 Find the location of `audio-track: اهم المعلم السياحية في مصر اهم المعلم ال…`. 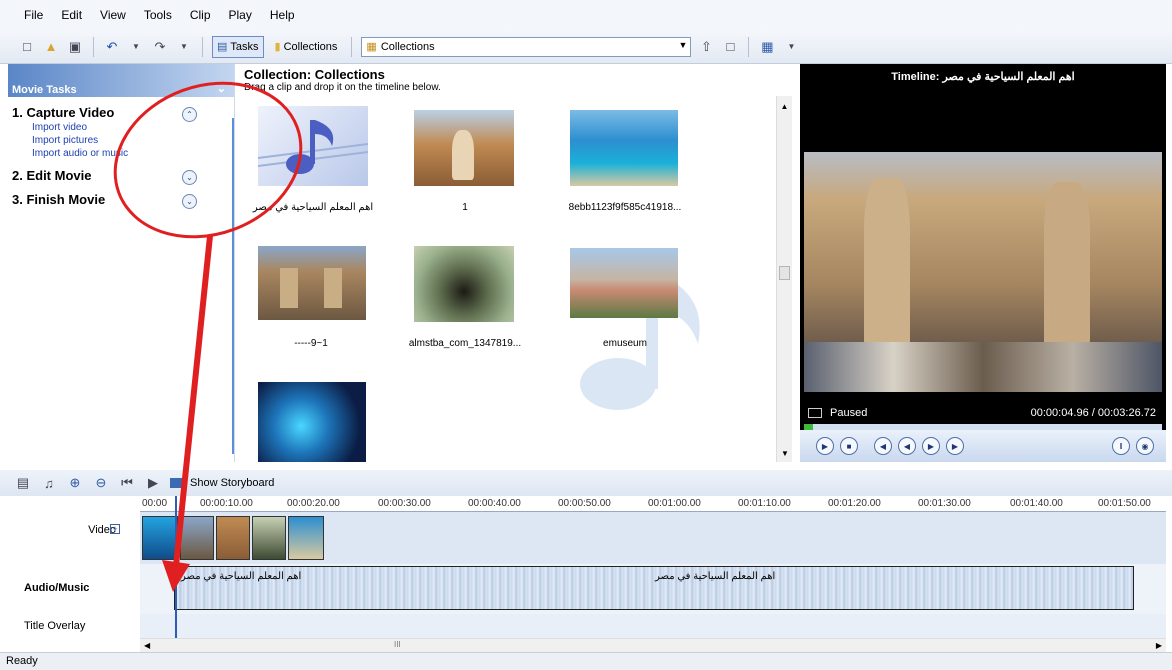

audio-track: اهم المعلم السياحية في مصر اهم المعلم ال… is located at coordinates (653, 589).